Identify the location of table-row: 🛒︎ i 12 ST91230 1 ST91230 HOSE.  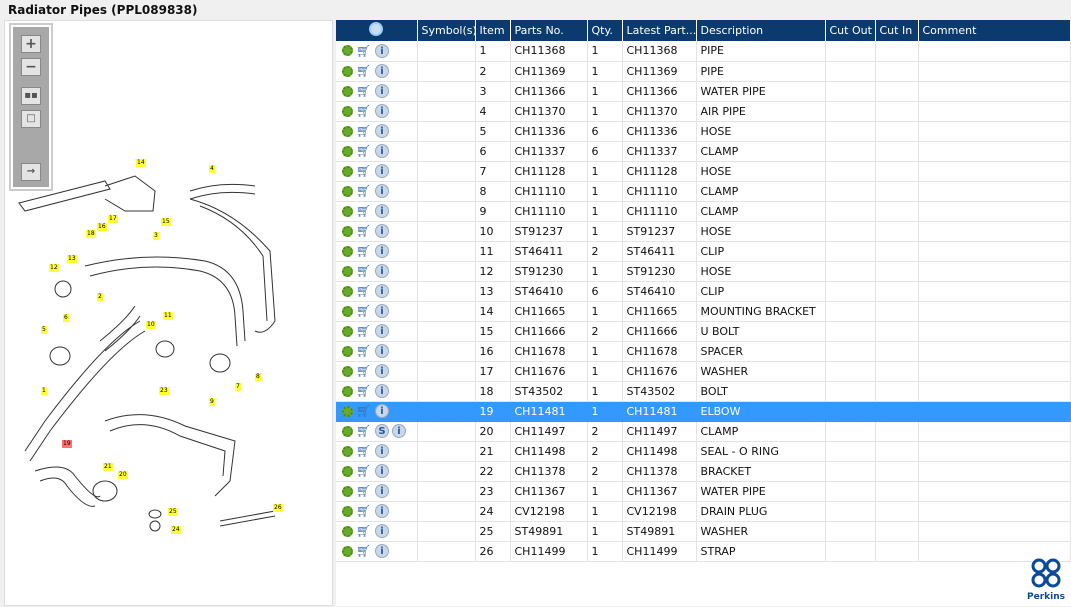
(703, 271).